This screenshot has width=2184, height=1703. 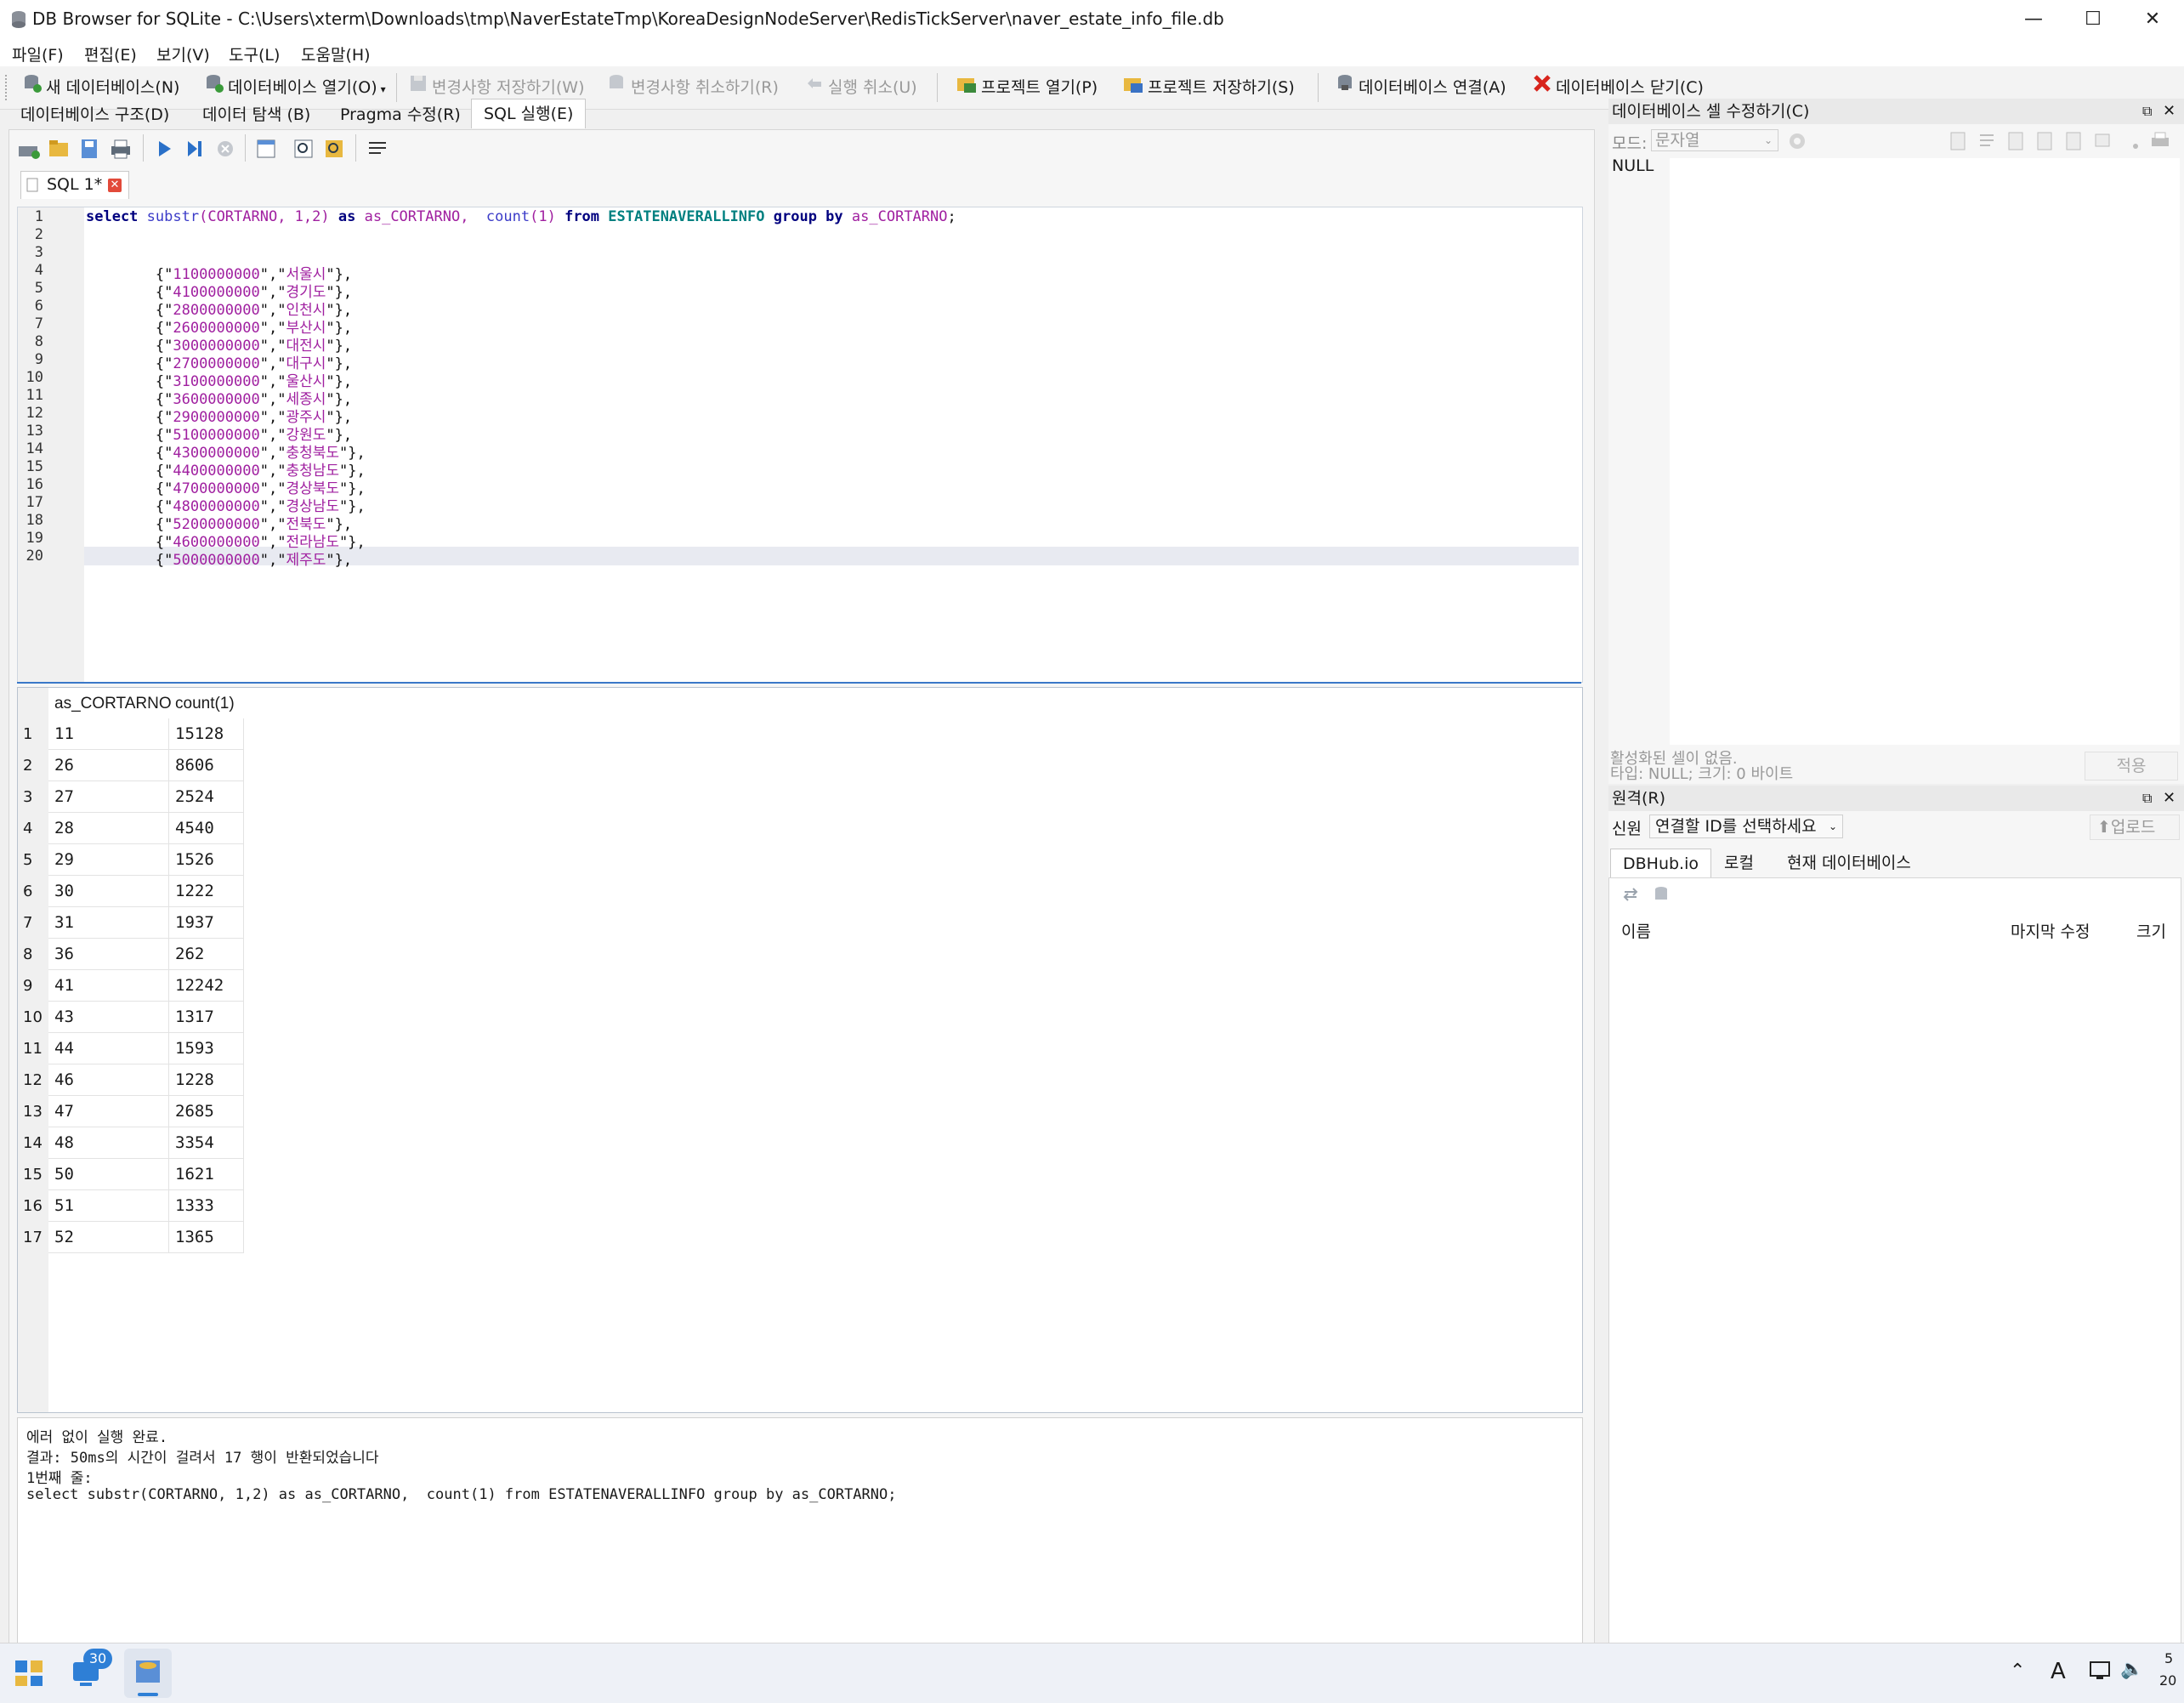 What do you see at coordinates (2044, 143) in the screenshot?
I see `open-external-icon` at bounding box center [2044, 143].